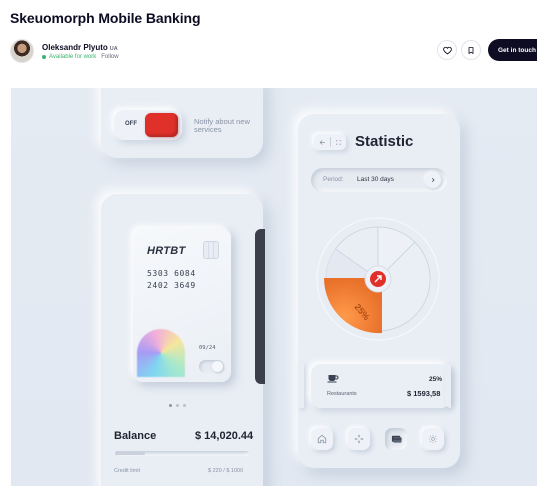  I want to click on card-number-line1: 5303 6084, so click(171, 273).